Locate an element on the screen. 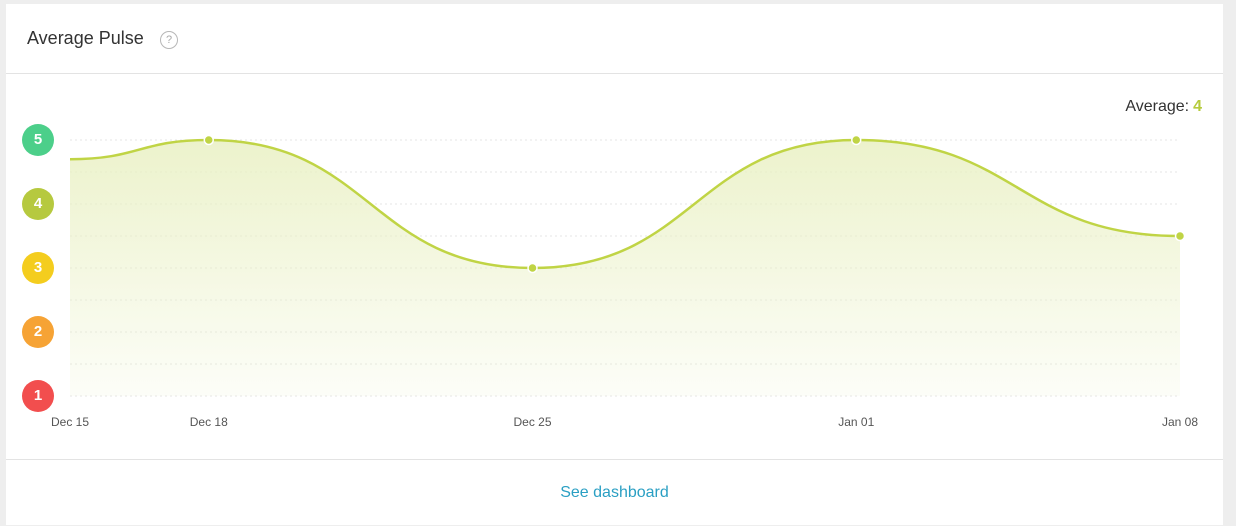  x-tick-label: Dec 15 is located at coordinates (70, 422).